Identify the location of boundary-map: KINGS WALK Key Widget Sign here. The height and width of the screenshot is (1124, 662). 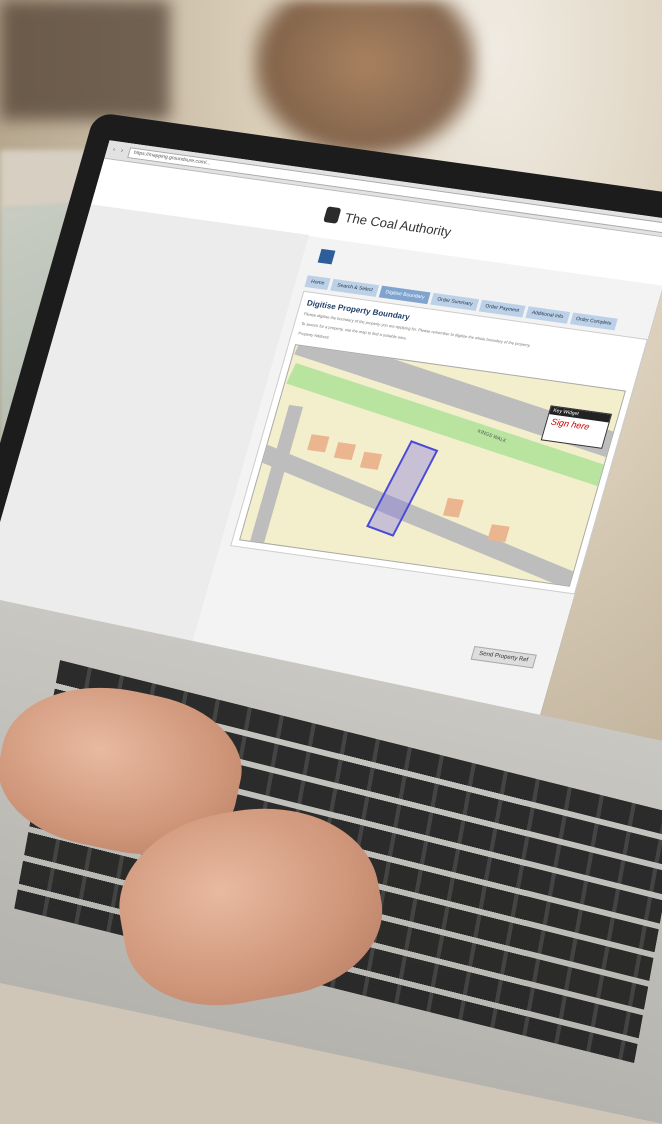
(433, 465).